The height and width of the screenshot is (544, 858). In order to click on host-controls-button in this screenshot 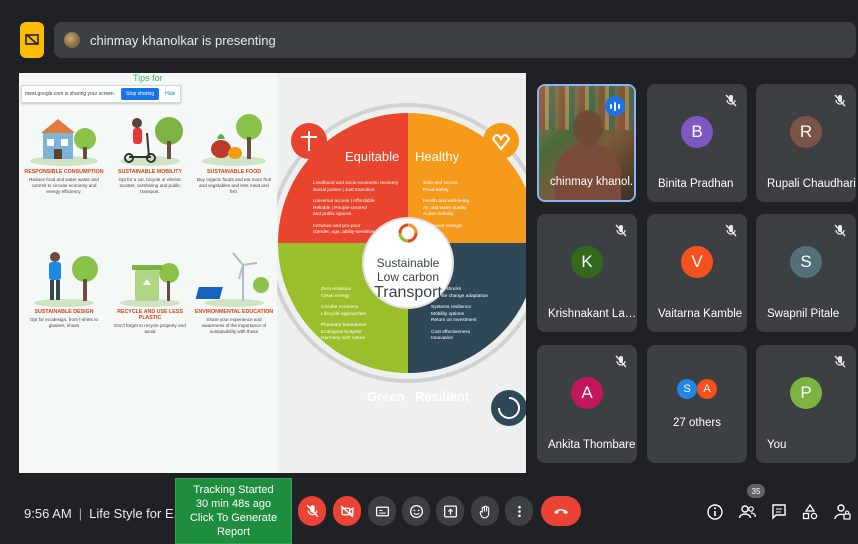, I will do `click(842, 512)`.